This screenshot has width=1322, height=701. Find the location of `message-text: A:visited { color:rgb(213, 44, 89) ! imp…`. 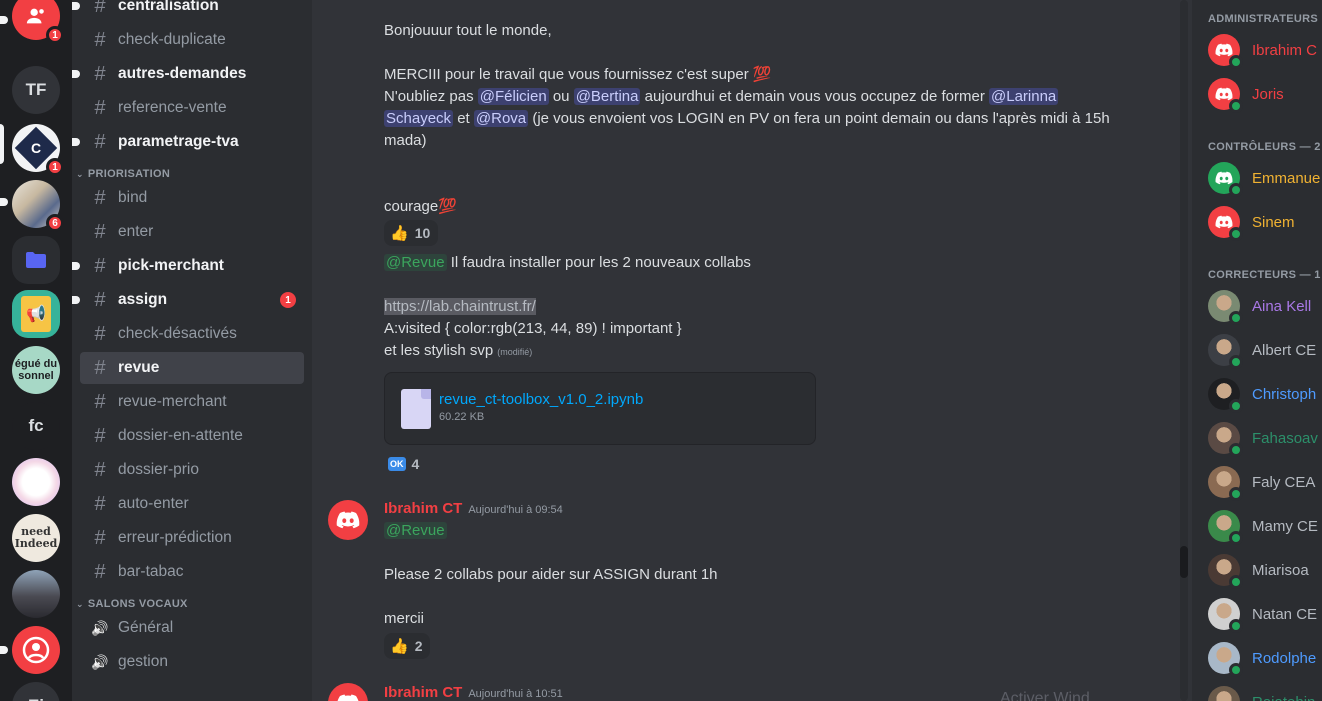

message-text: A:visited { color:rgb(213, 44, 89) ! imp… is located at coordinates (533, 328).